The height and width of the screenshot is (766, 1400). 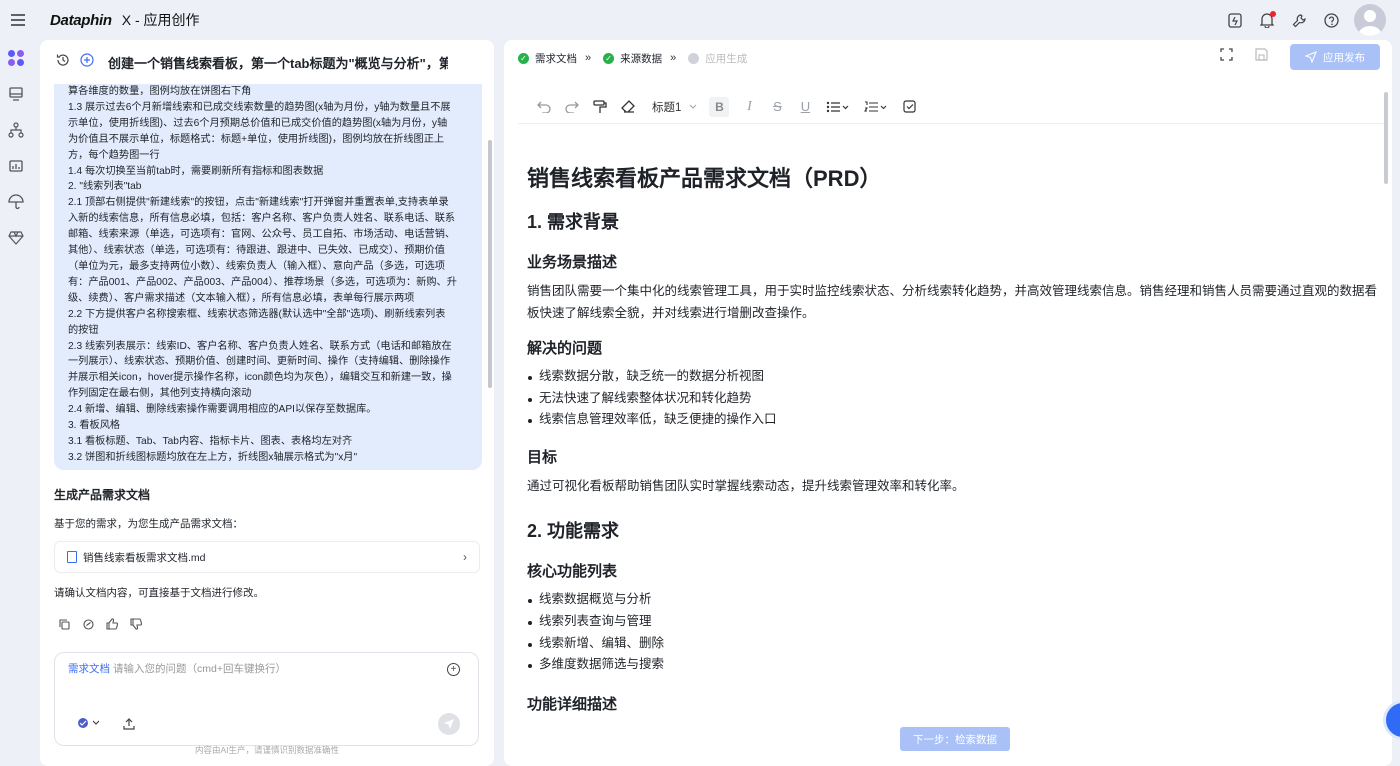 What do you see at coordinates (210, 441) in the screenshot?
I see `message-line: 3.1 看板标题、Tab、Tab内容、指标卡片、图表、表格均左对齐` at bounding box center [210, 441].